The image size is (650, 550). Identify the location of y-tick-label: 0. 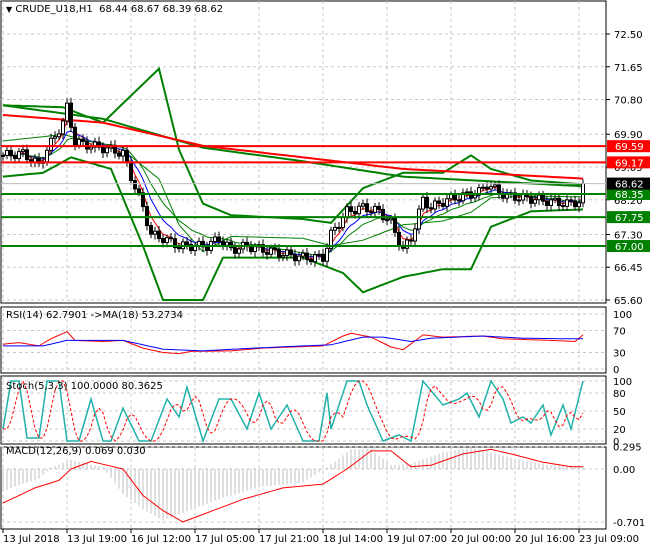
(616, 370).